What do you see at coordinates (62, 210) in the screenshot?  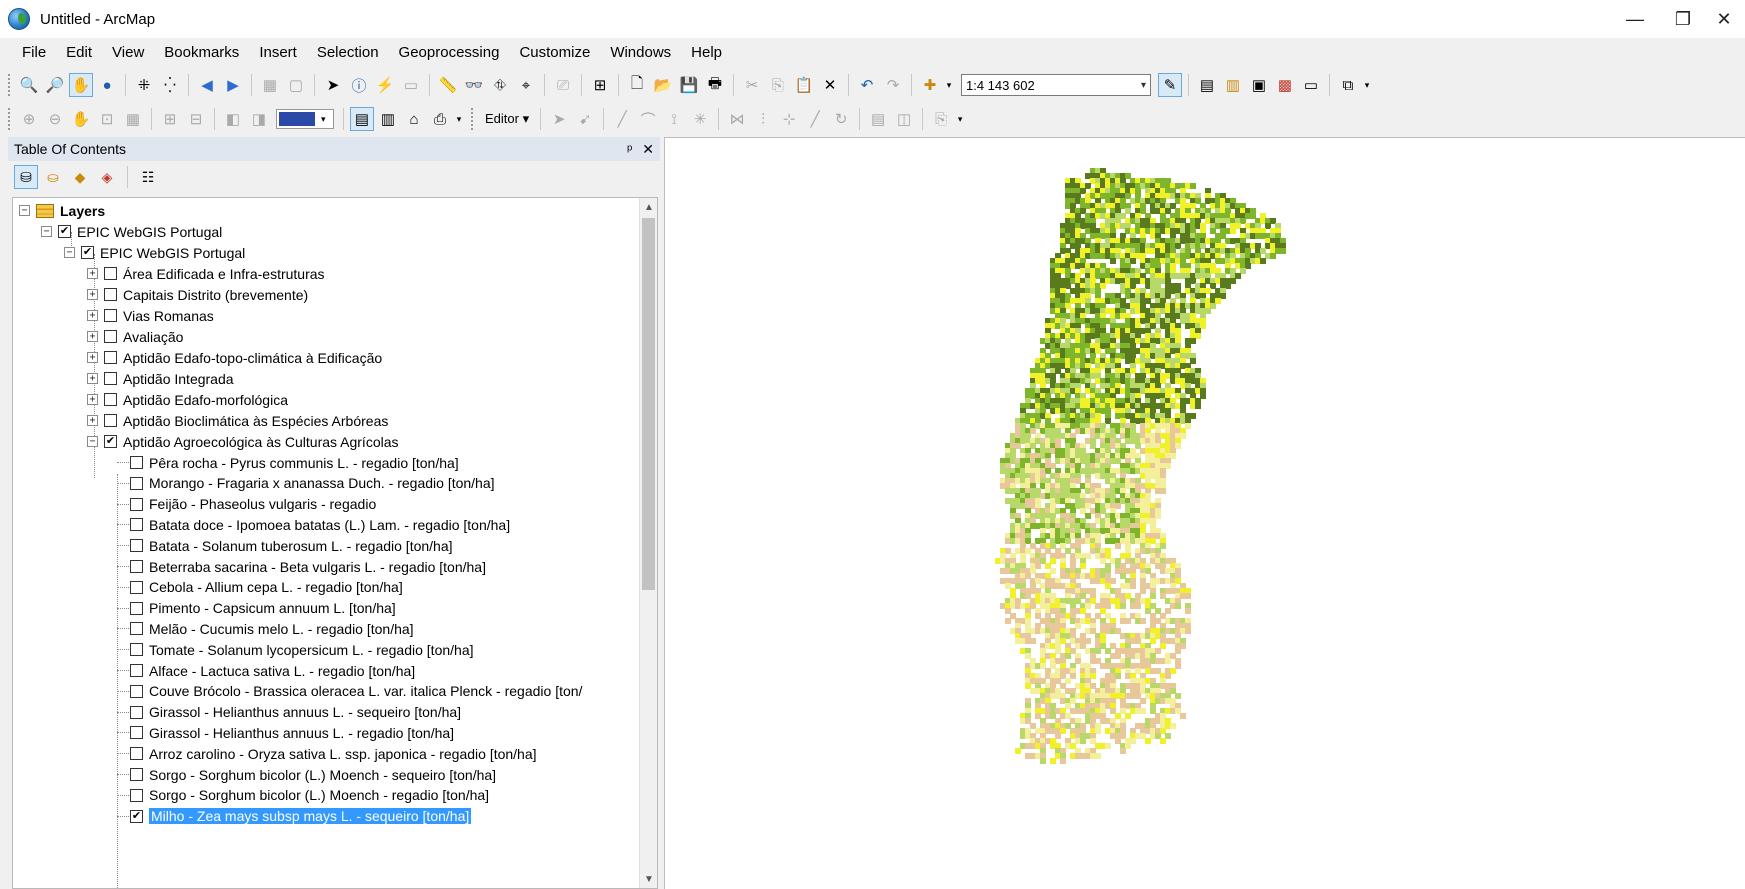 I see `layers-root-row: − Layers` at bounding box center [62, 210].